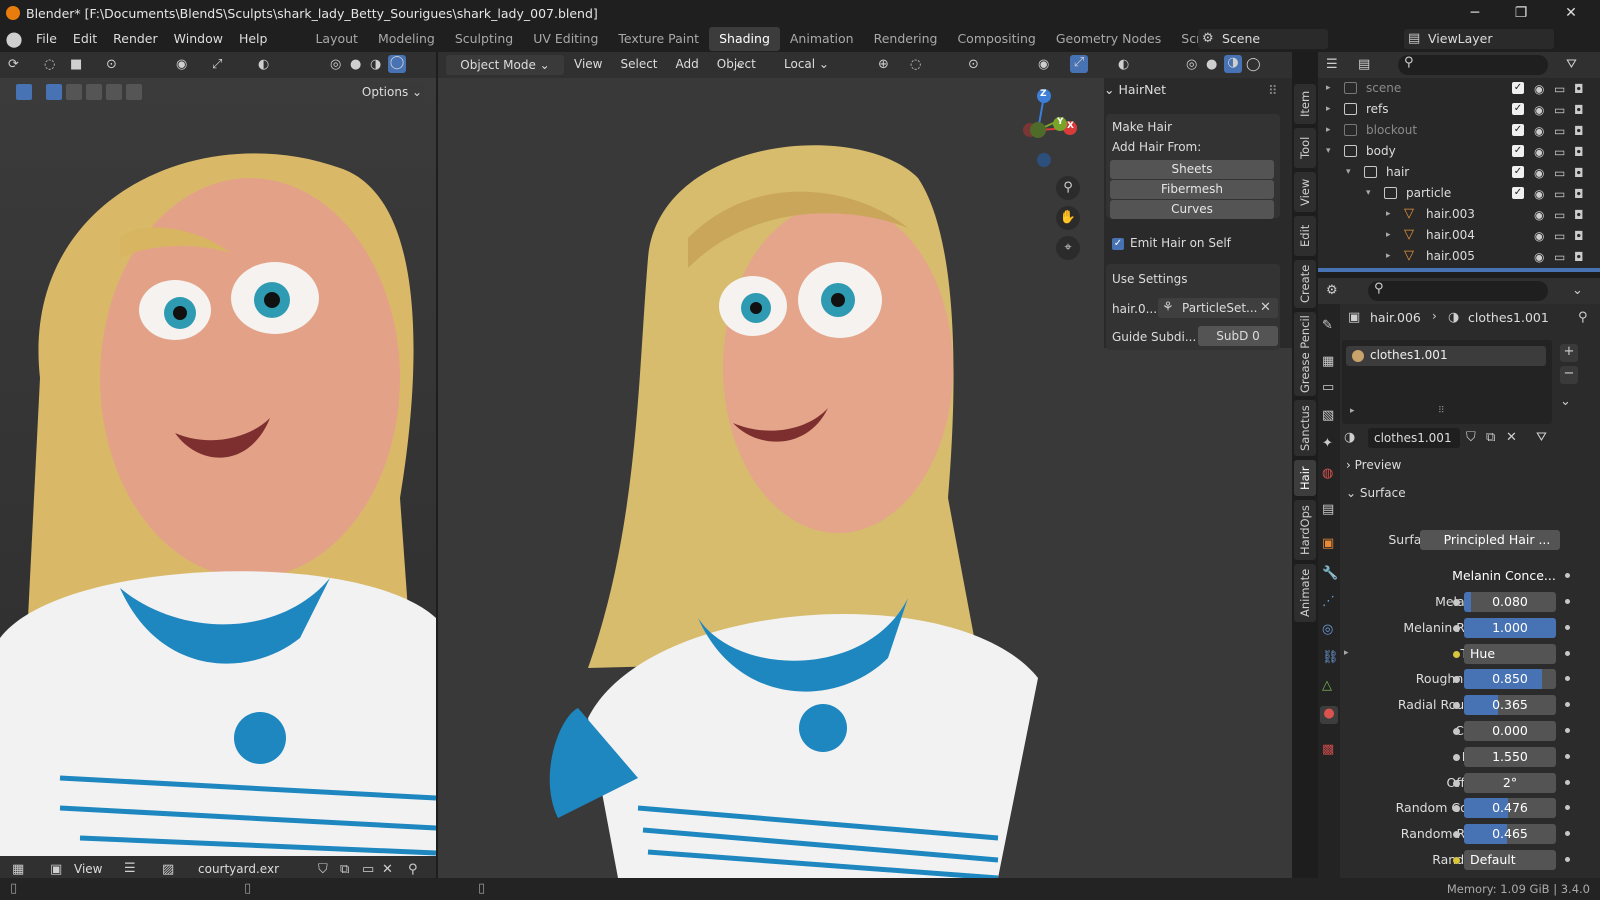 The width and height of the screenshot is (1600, 900). I want to click on editor-type-icon: ⟳, so click(13, 64).